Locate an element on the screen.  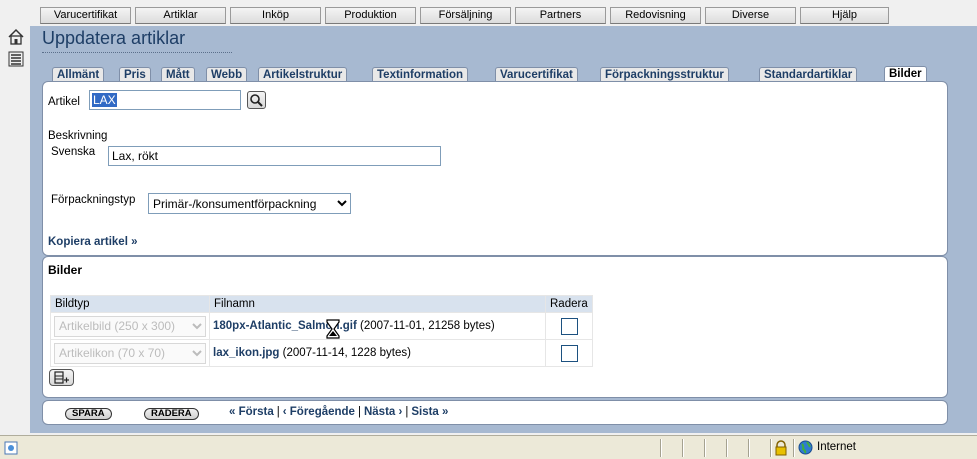
globe-icon is located at coordinates (805, 447).